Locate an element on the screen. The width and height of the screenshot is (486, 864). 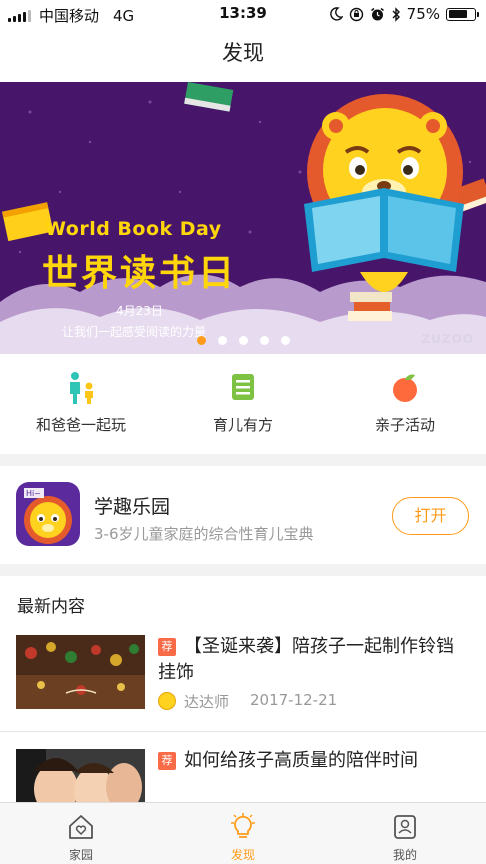
tab-mine: 我的 is located at coordinates (405, 833).